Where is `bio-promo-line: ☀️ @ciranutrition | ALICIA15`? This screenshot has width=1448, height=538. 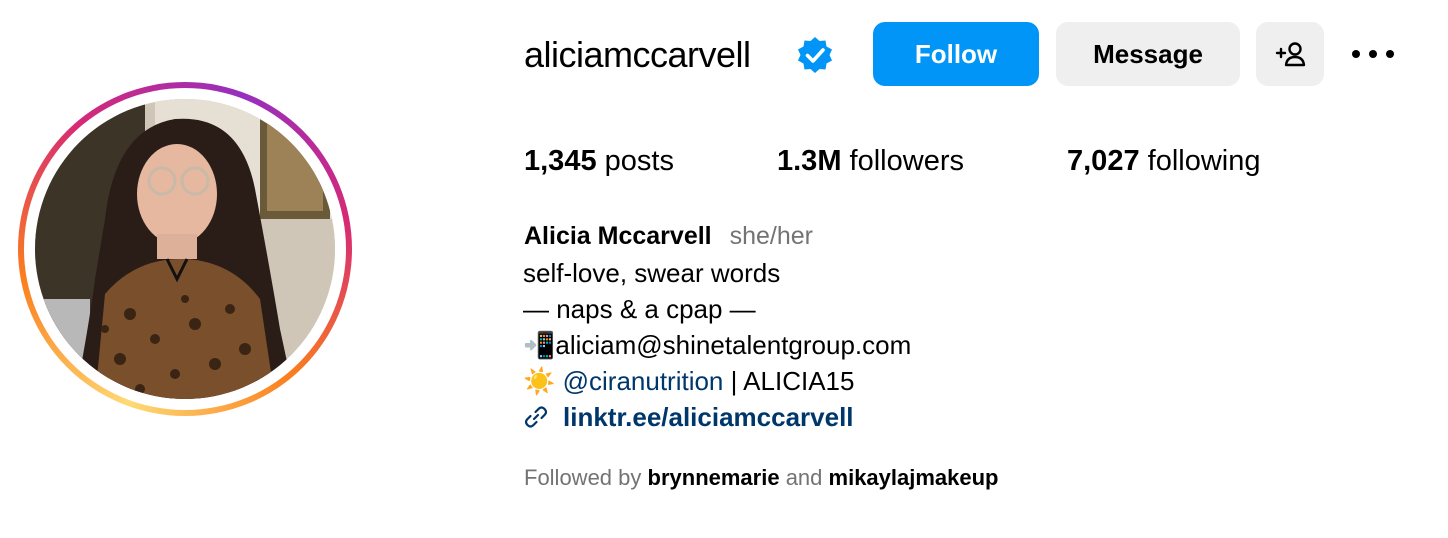 bio-promo-line: ☀️ @ciranutrition | ALICIA15 is located at coordinates (688, 381).